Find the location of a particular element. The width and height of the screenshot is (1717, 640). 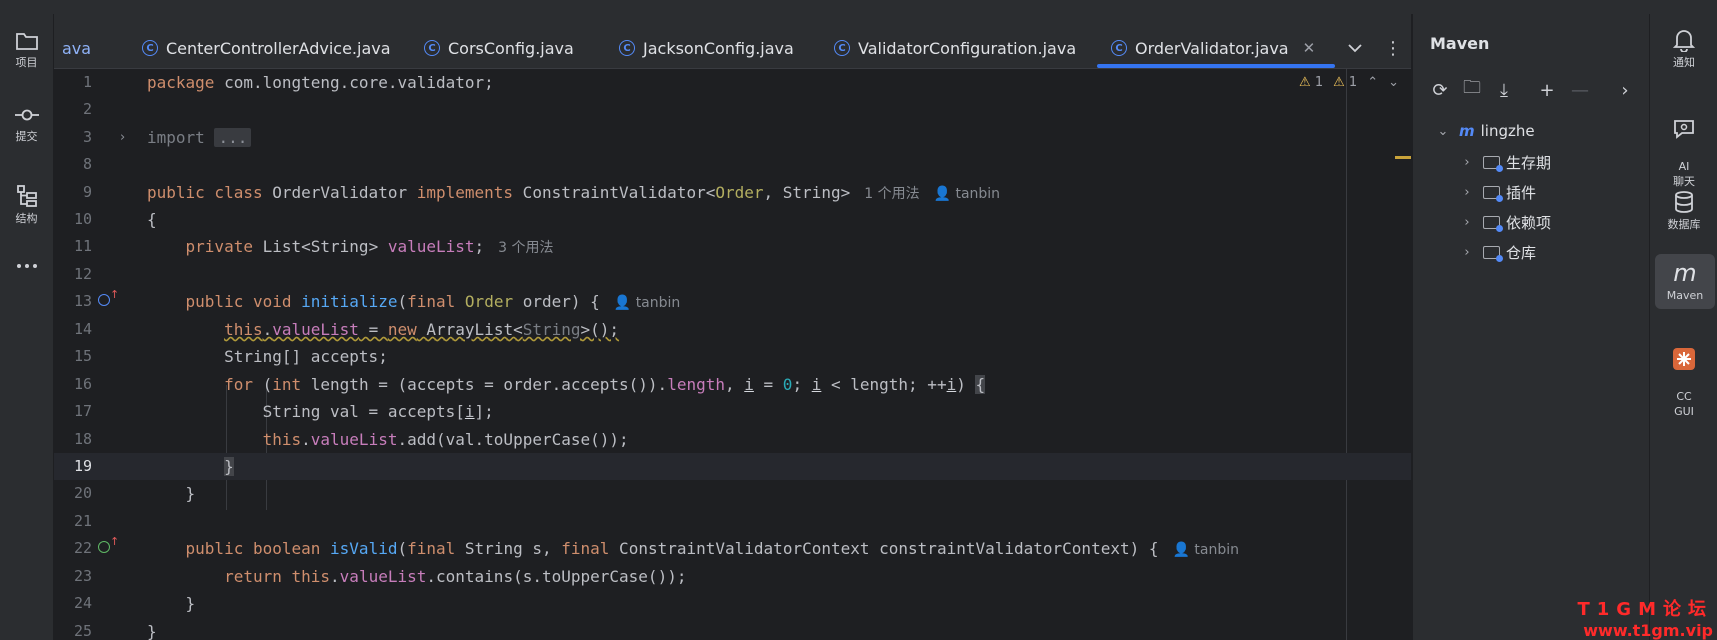

maven-tool-button: m Maven is located at coordinates (1685, 281).